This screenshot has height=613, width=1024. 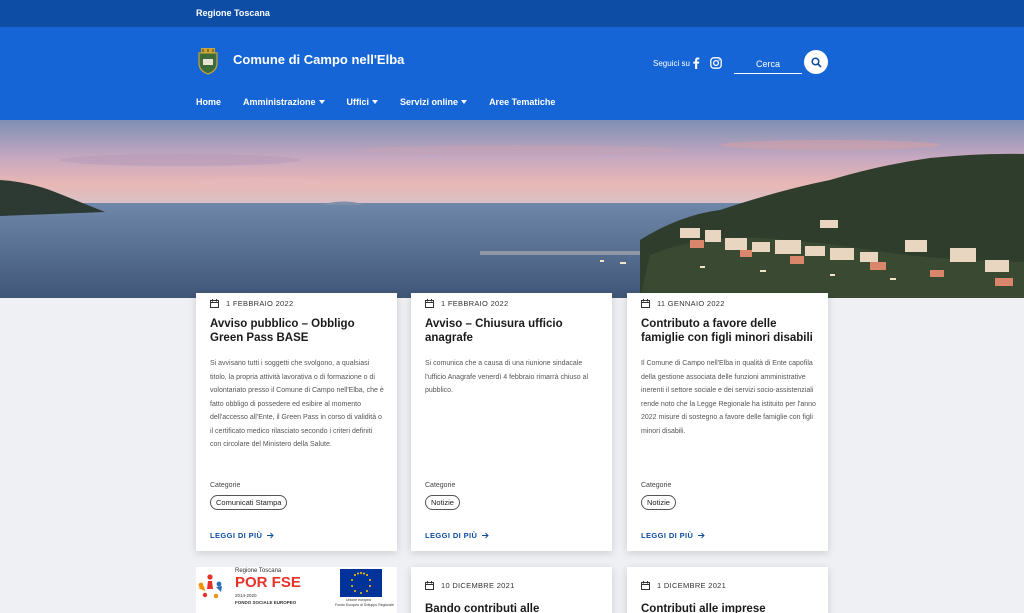 What do you see at coordinates (318, 59) in the screenshot?
I see `site-title: Comune di Campo nell'Elba` at bounding box center [318, 59].